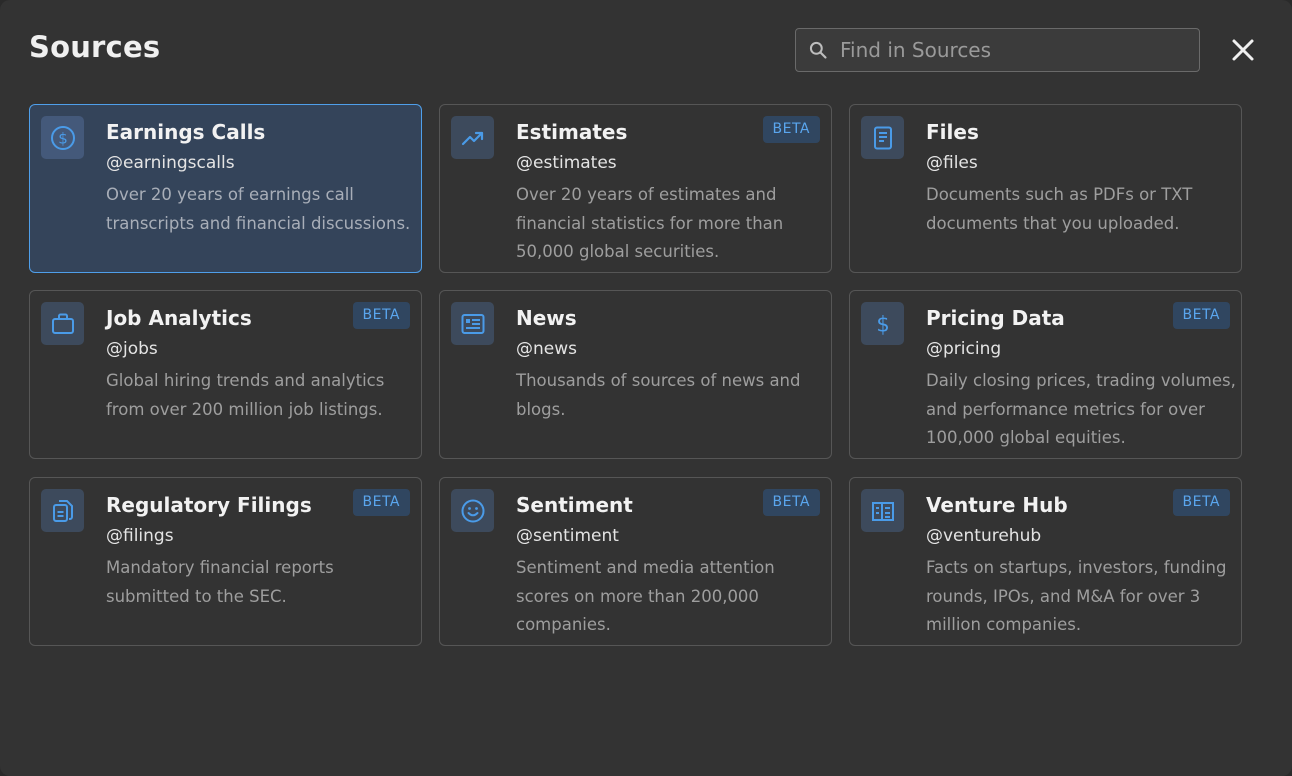 The image size is (1292, 776). I want to click on dollar-icon: $, so click(882, 324).